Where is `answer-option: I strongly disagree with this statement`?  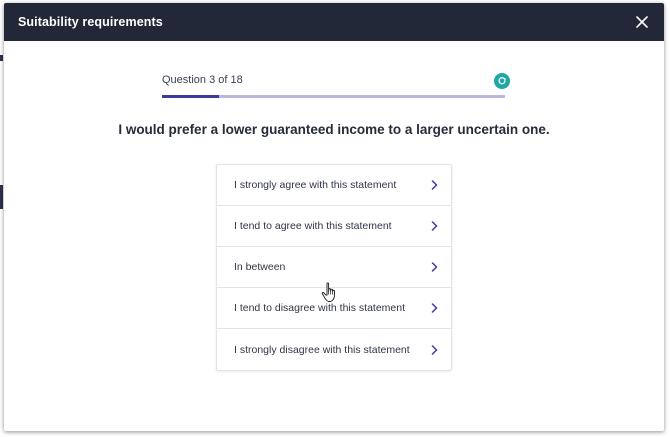
answer-option: I strongly disagree with this statement is located at coordinates (334, 349).